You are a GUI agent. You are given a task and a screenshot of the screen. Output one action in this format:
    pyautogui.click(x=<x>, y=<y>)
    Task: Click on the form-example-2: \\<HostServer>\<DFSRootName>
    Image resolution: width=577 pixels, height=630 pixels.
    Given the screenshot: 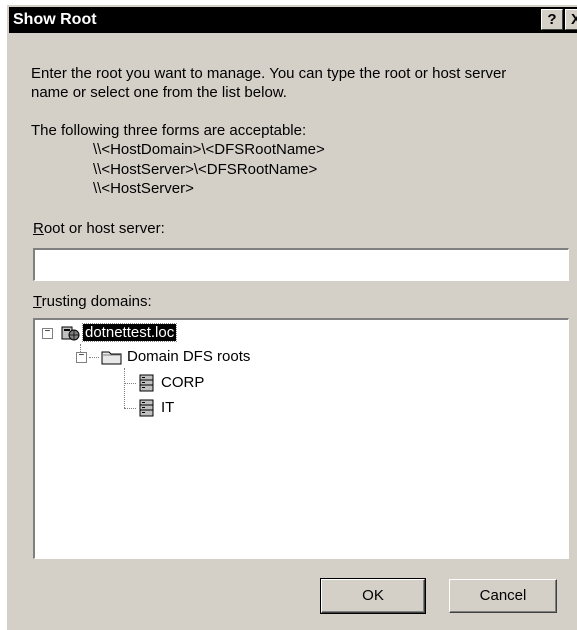 What is the action you would take?
    pyautogui.click(x=205, y=169)
    